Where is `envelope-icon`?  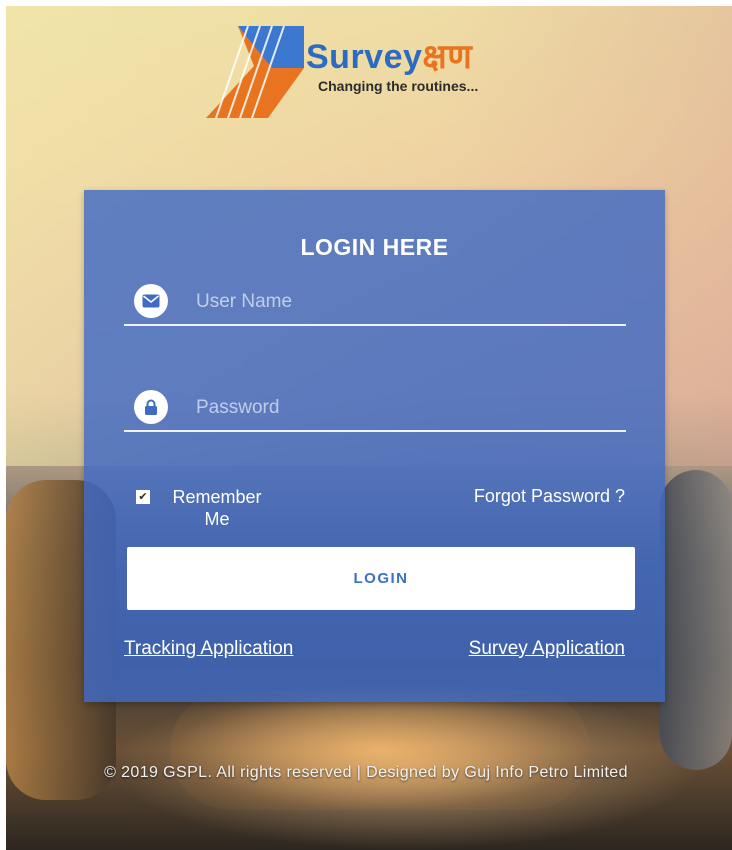
envelope-icon is located at coordinates (151, 301).